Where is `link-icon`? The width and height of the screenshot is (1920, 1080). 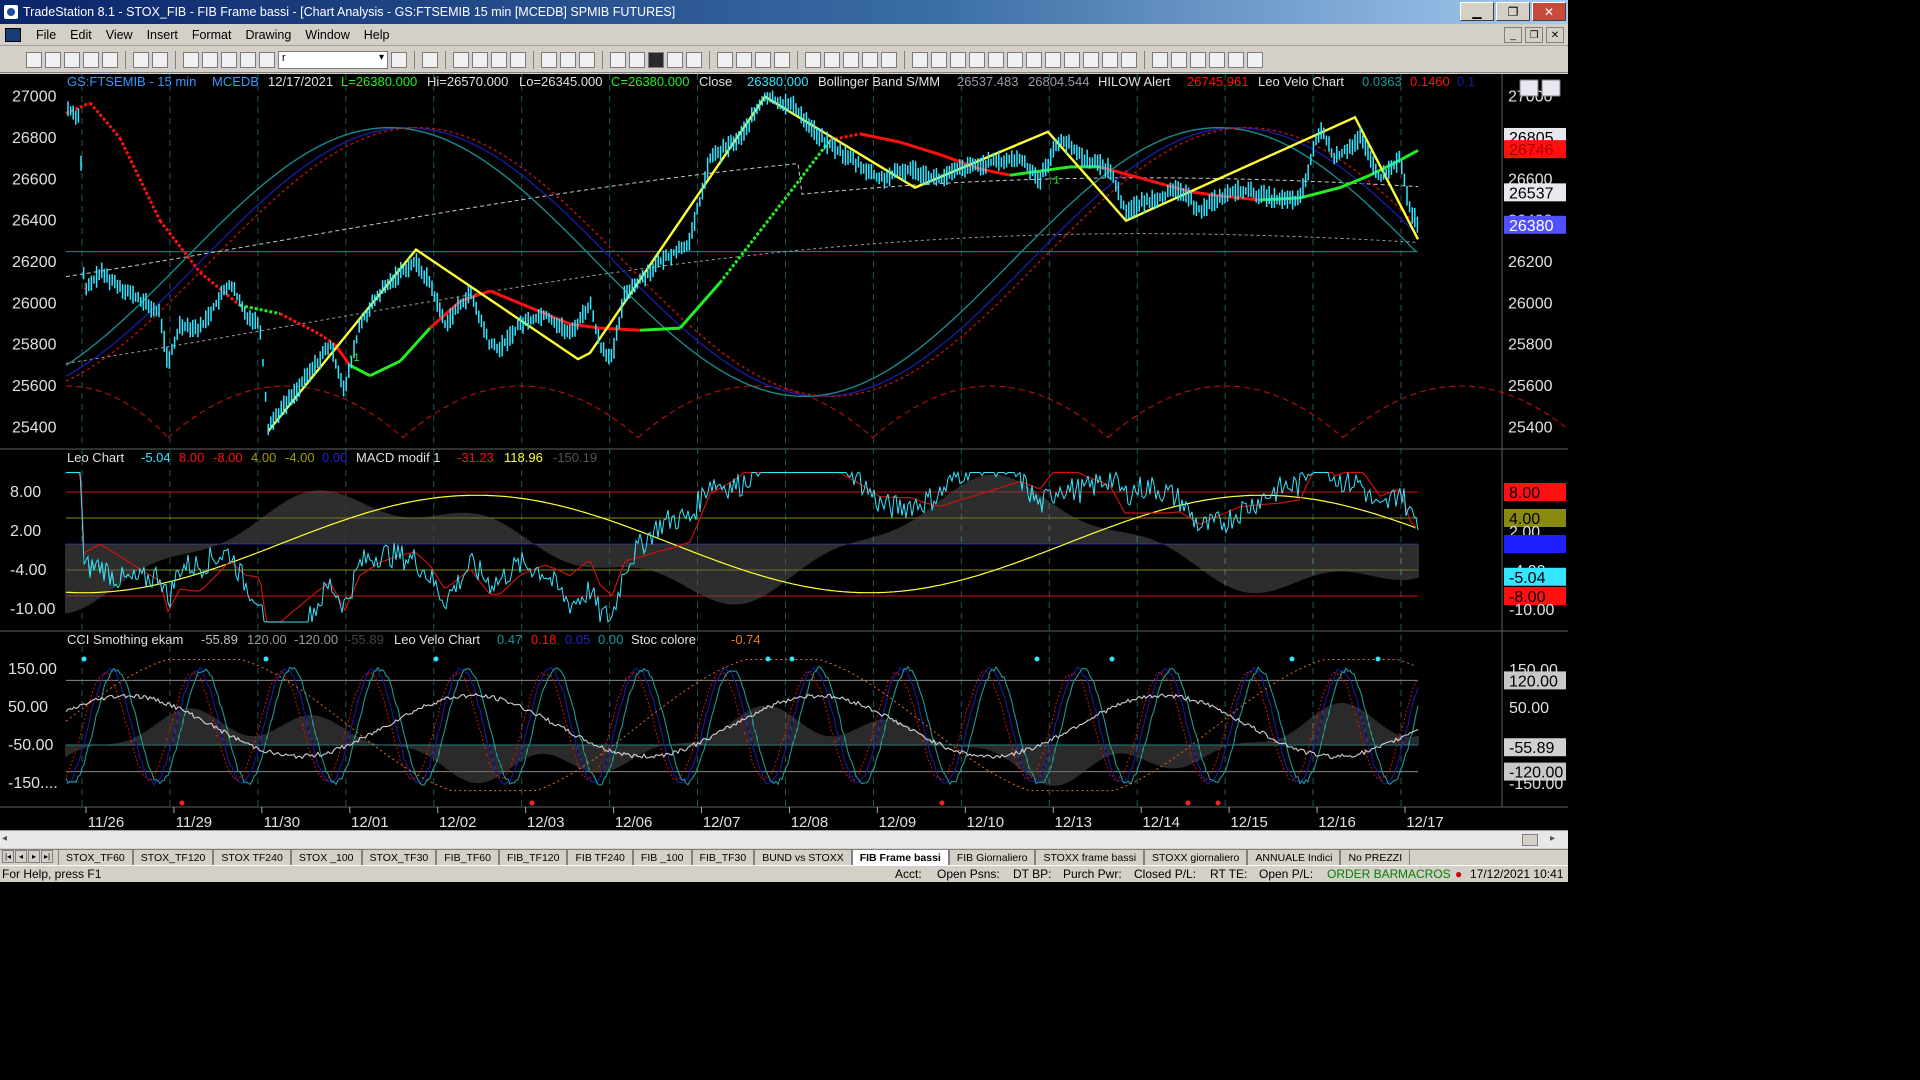
link-icon is located at coordinates (549, 59).